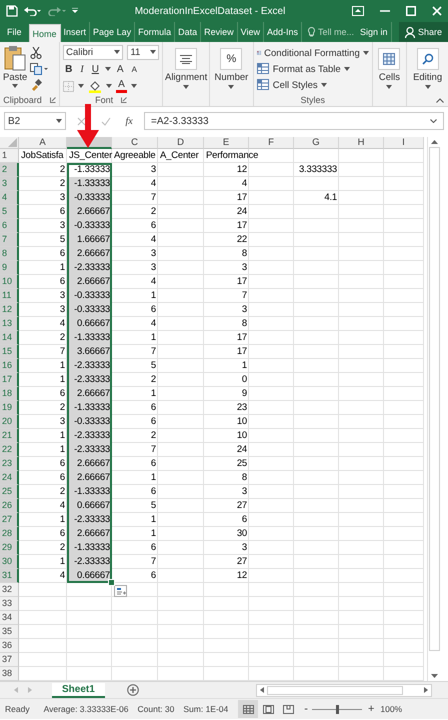 Image resolution: width=448 pixels, height=720 pixels. I want to click on insert-function-button: fx, so click(129, 121).